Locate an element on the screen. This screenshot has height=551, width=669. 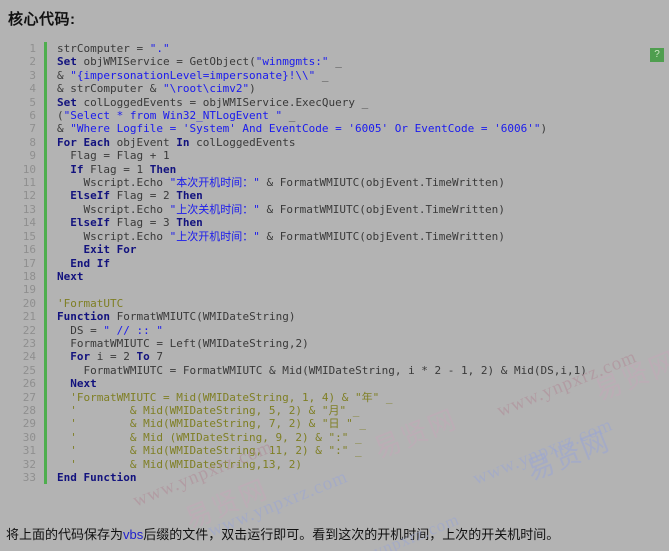
code-line: 16 Exit For is located at coordinates (293, 250).